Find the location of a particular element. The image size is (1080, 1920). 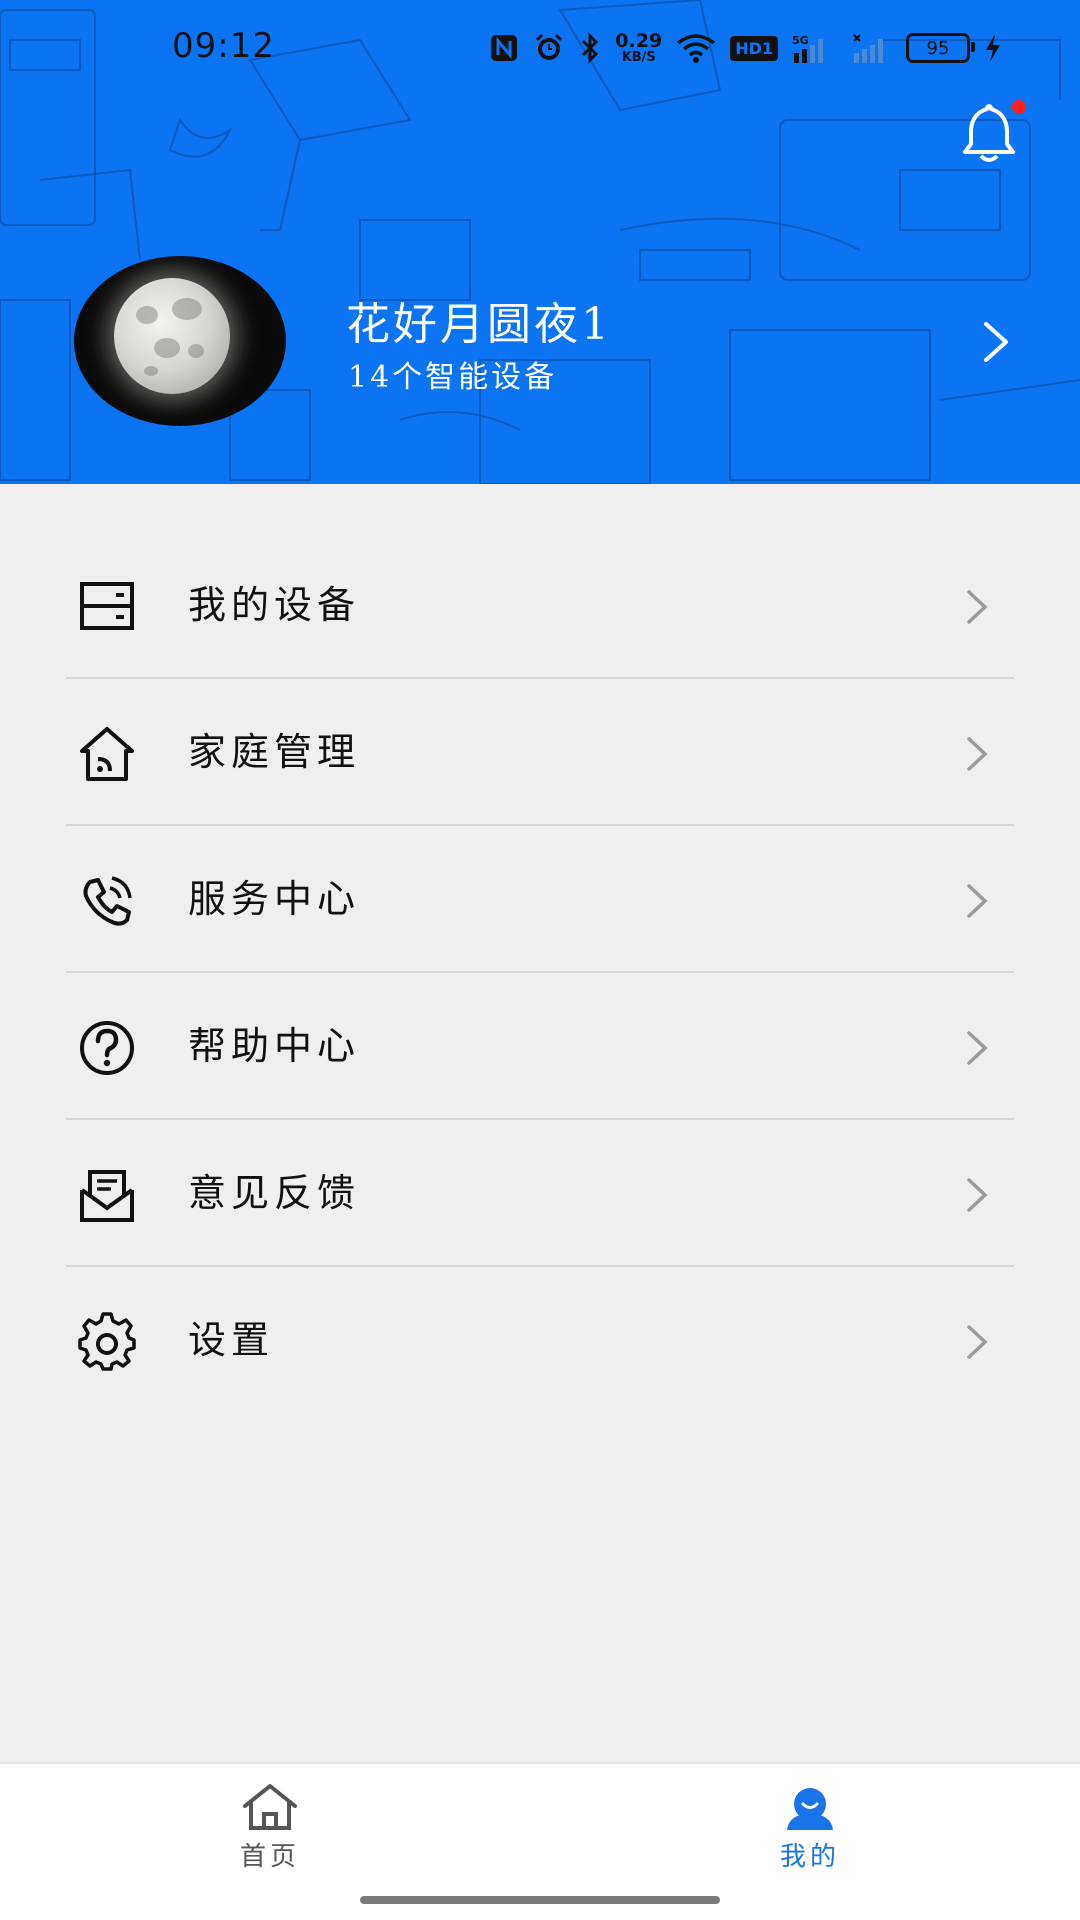

device-count: 14个智能设备 is located at coordinates (453, 377).